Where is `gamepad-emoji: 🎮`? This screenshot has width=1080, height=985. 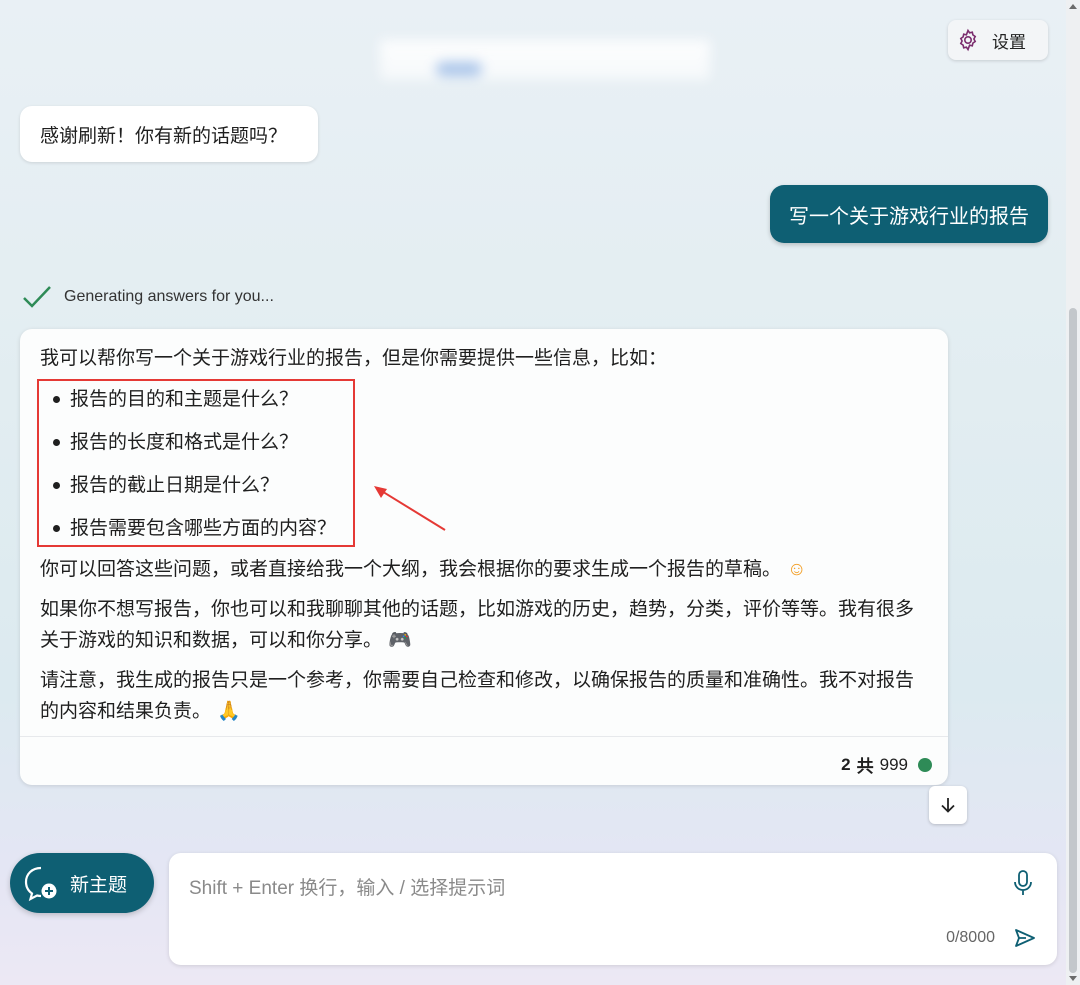
gamepad-emoji: 🎮 is located at coordinates (400, 640).